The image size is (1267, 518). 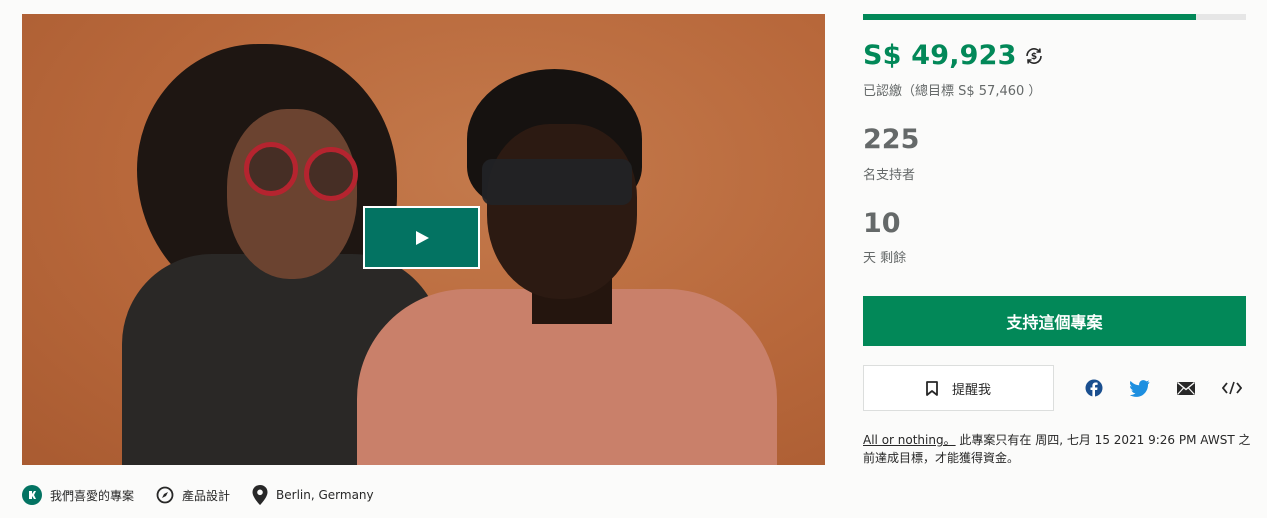 I want to click on facebook-icon, so click(x=1094, y=388).